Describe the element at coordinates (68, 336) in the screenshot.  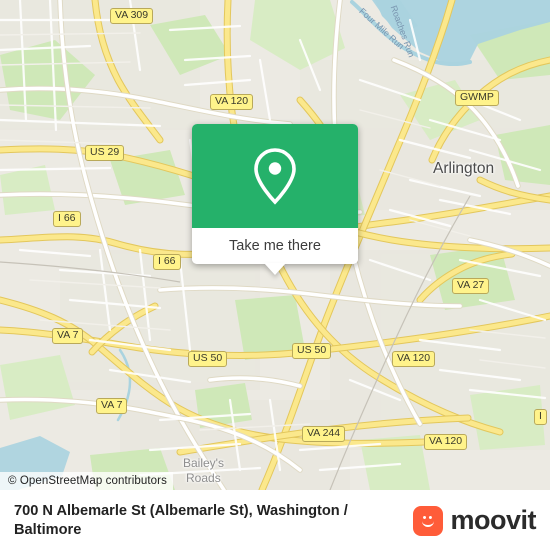
I see `road-shield-va-7-north: VA 7` at that location.